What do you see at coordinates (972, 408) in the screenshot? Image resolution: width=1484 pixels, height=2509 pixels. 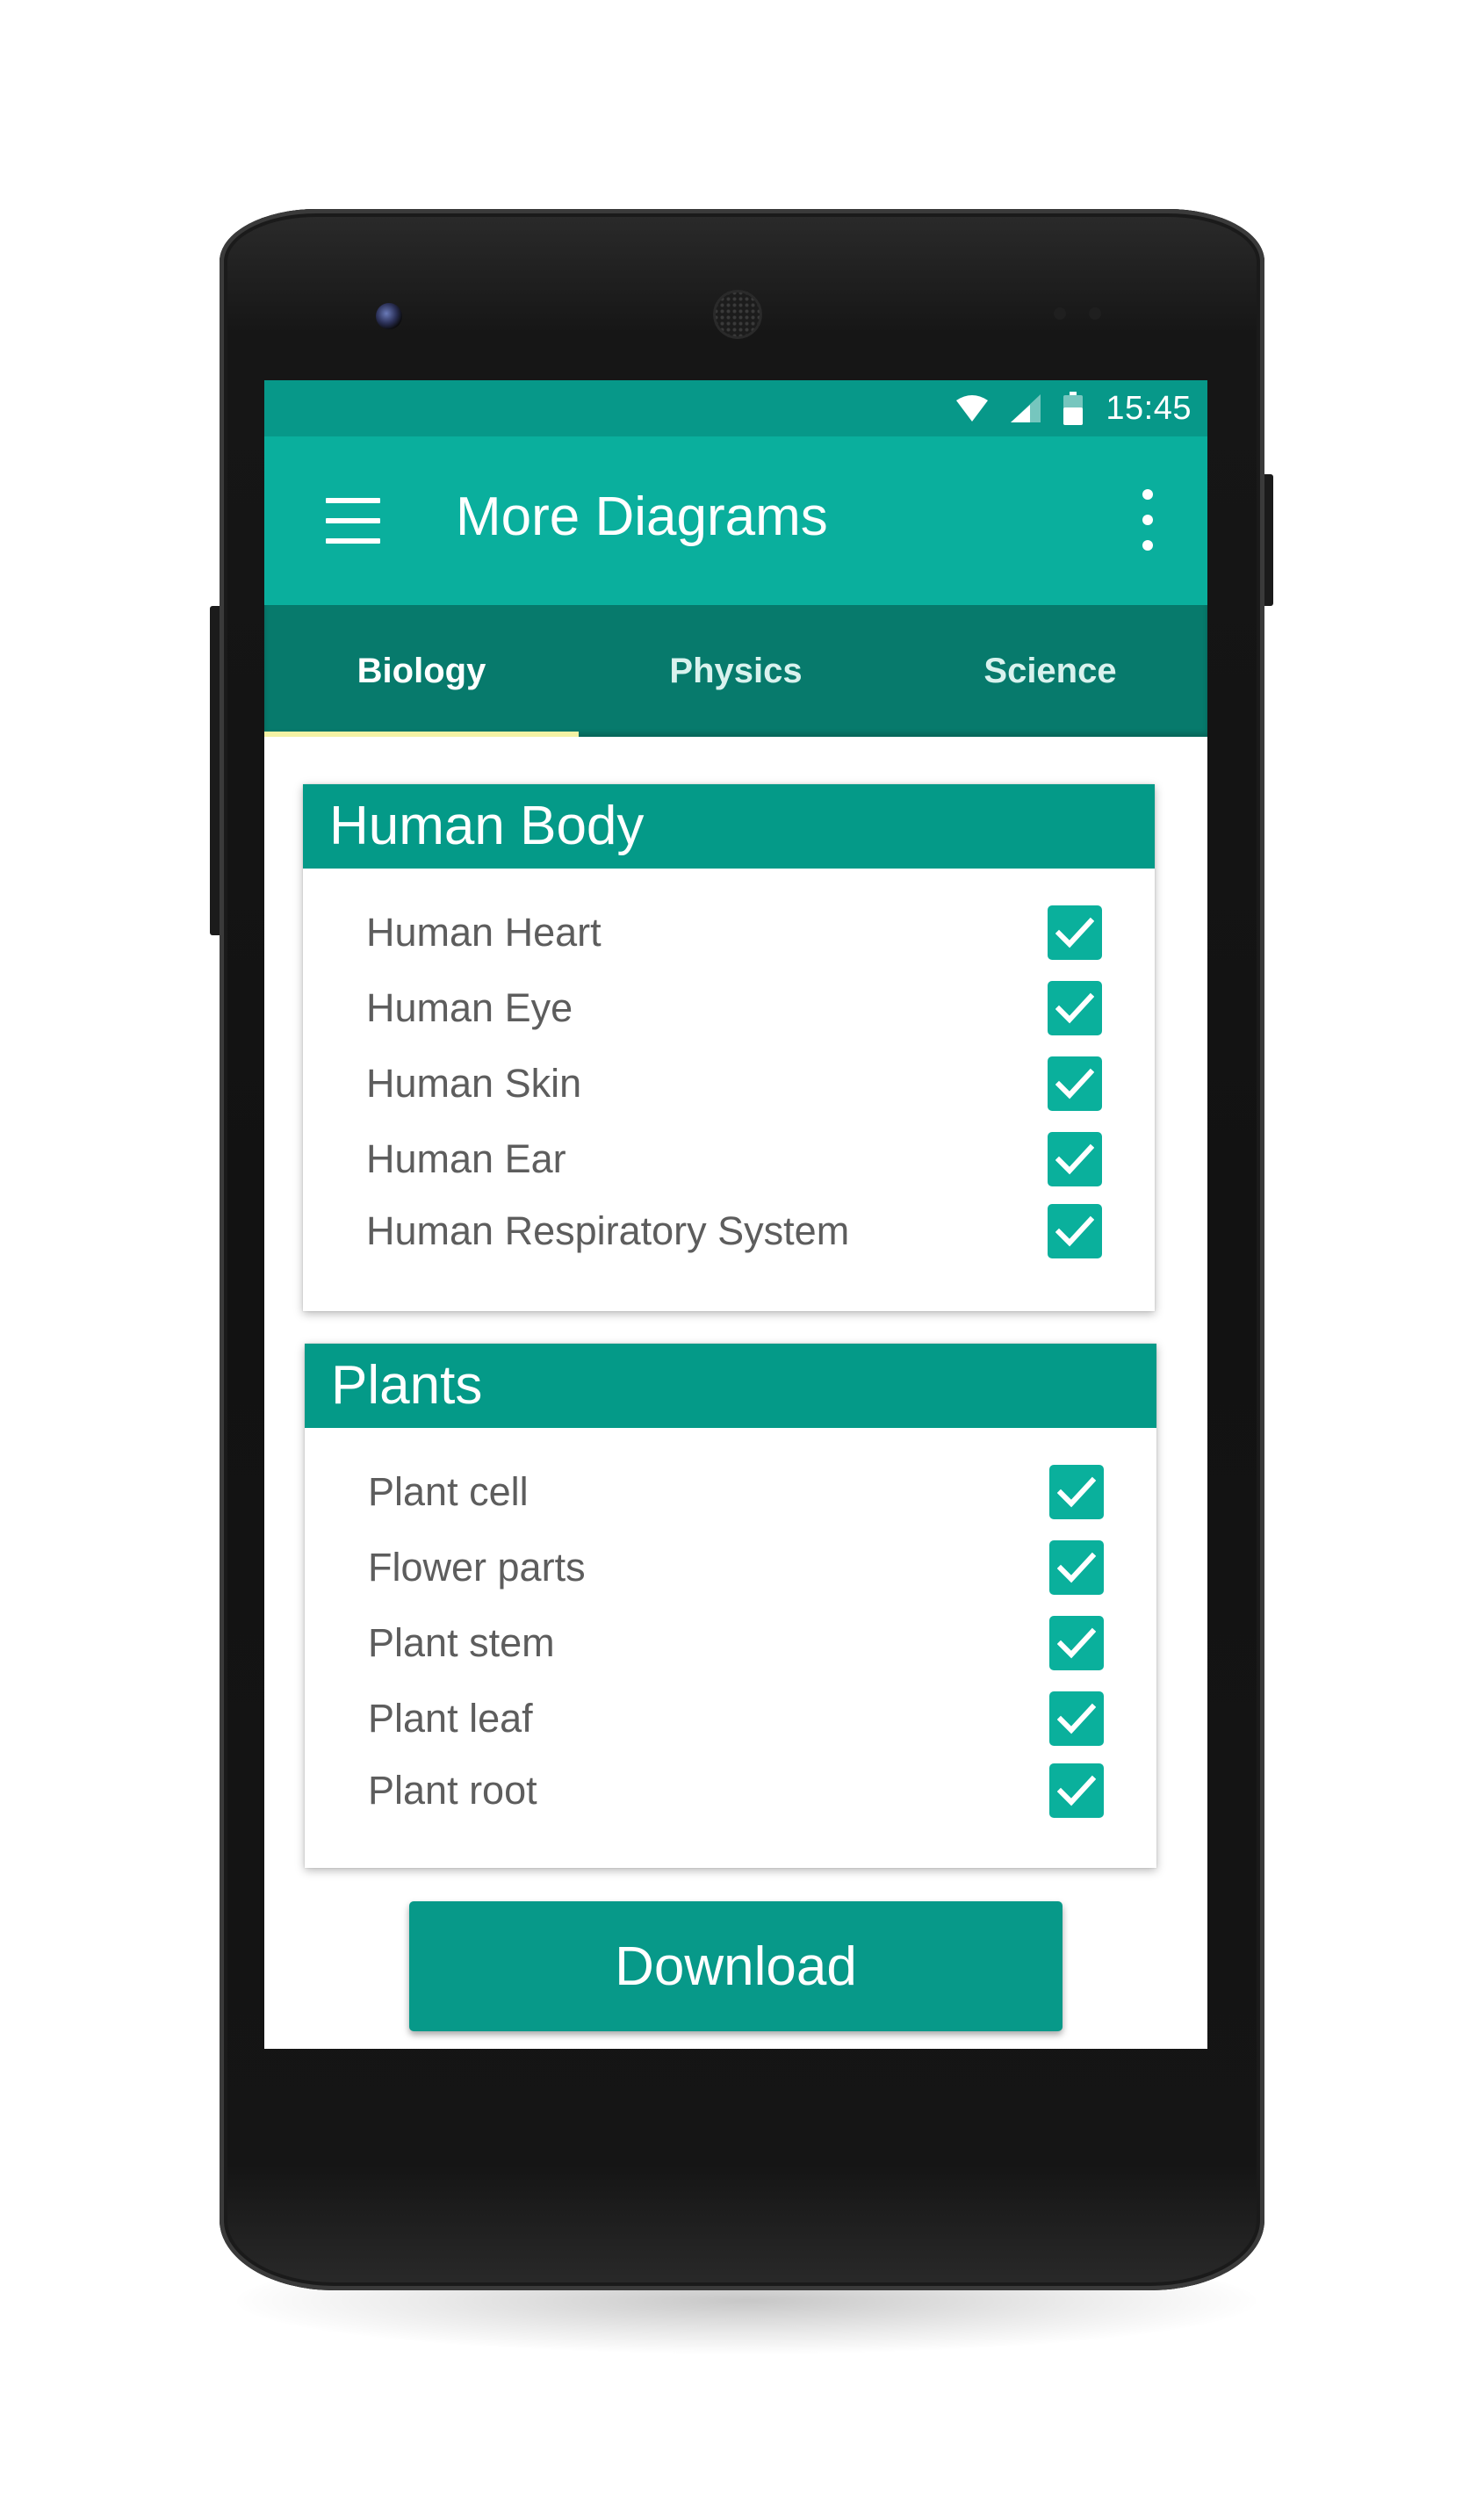 I see `wifi-icon` at bounding box center [972, 408].